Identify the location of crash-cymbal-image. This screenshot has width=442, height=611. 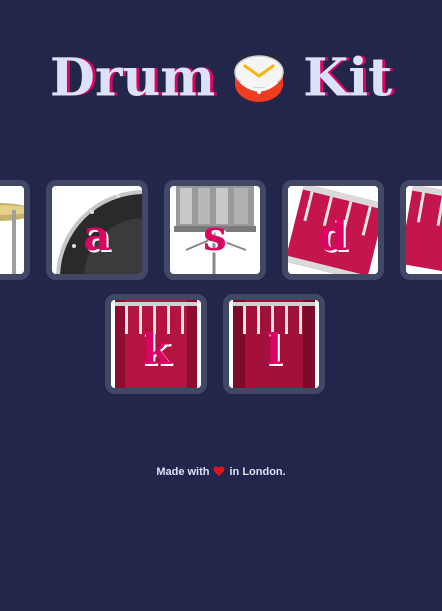
(12, 230).